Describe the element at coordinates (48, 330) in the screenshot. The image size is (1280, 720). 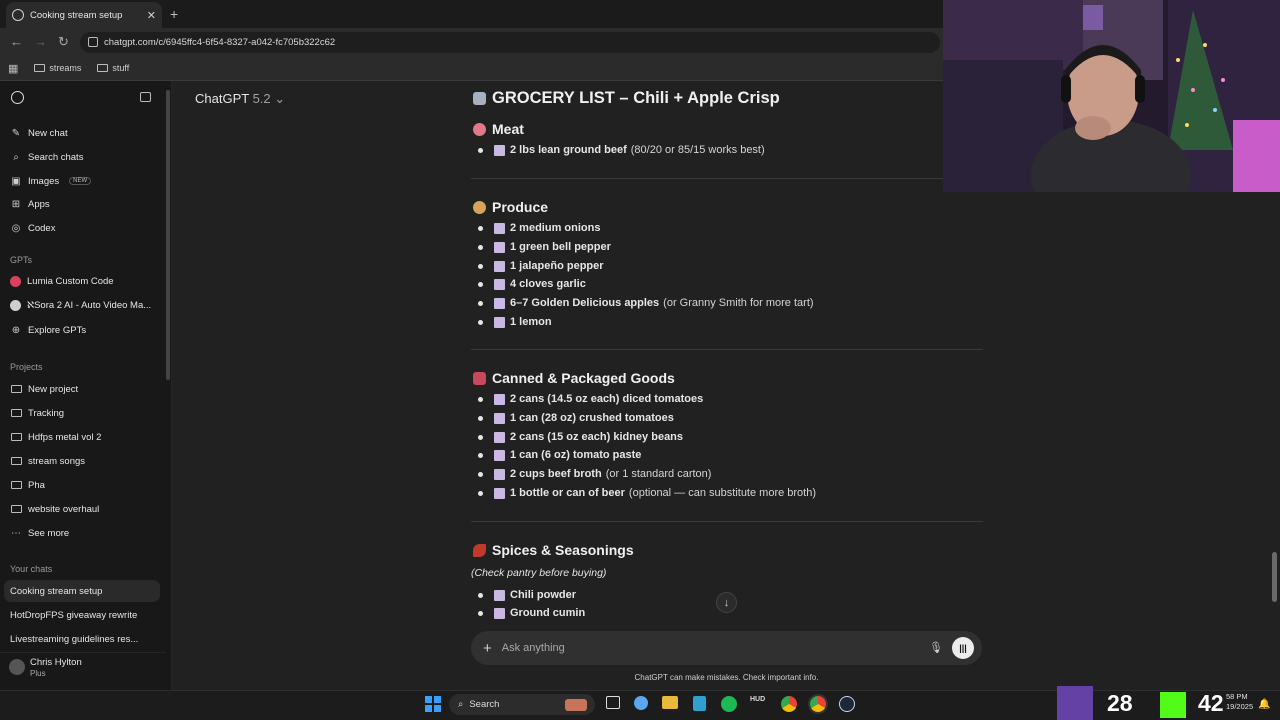
I see `sidebar-item-explore-gpts: ⊕ Explore GPTs` at that location.